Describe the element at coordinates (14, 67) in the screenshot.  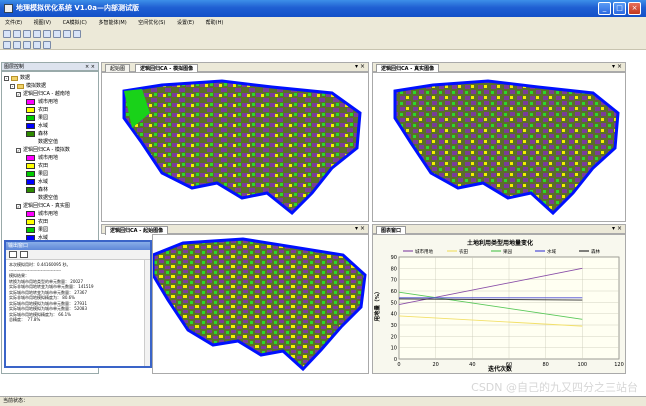
I see `layer-panel-title: 图层控制` at that location.